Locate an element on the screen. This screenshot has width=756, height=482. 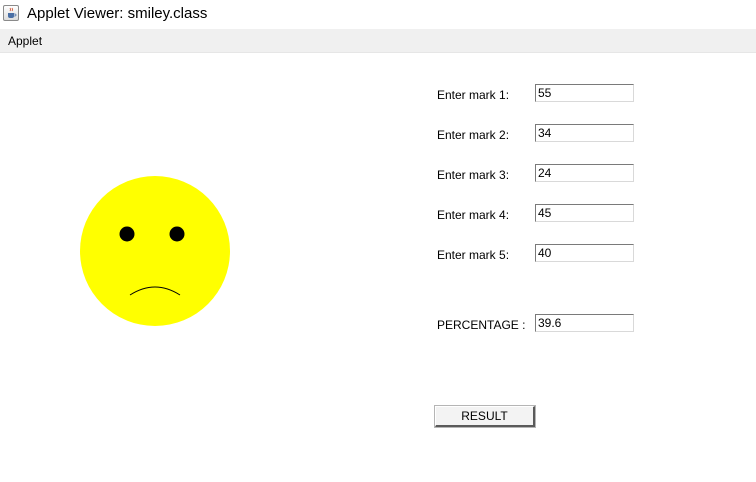
sad-face-icon is located at coordinates (155, 251).